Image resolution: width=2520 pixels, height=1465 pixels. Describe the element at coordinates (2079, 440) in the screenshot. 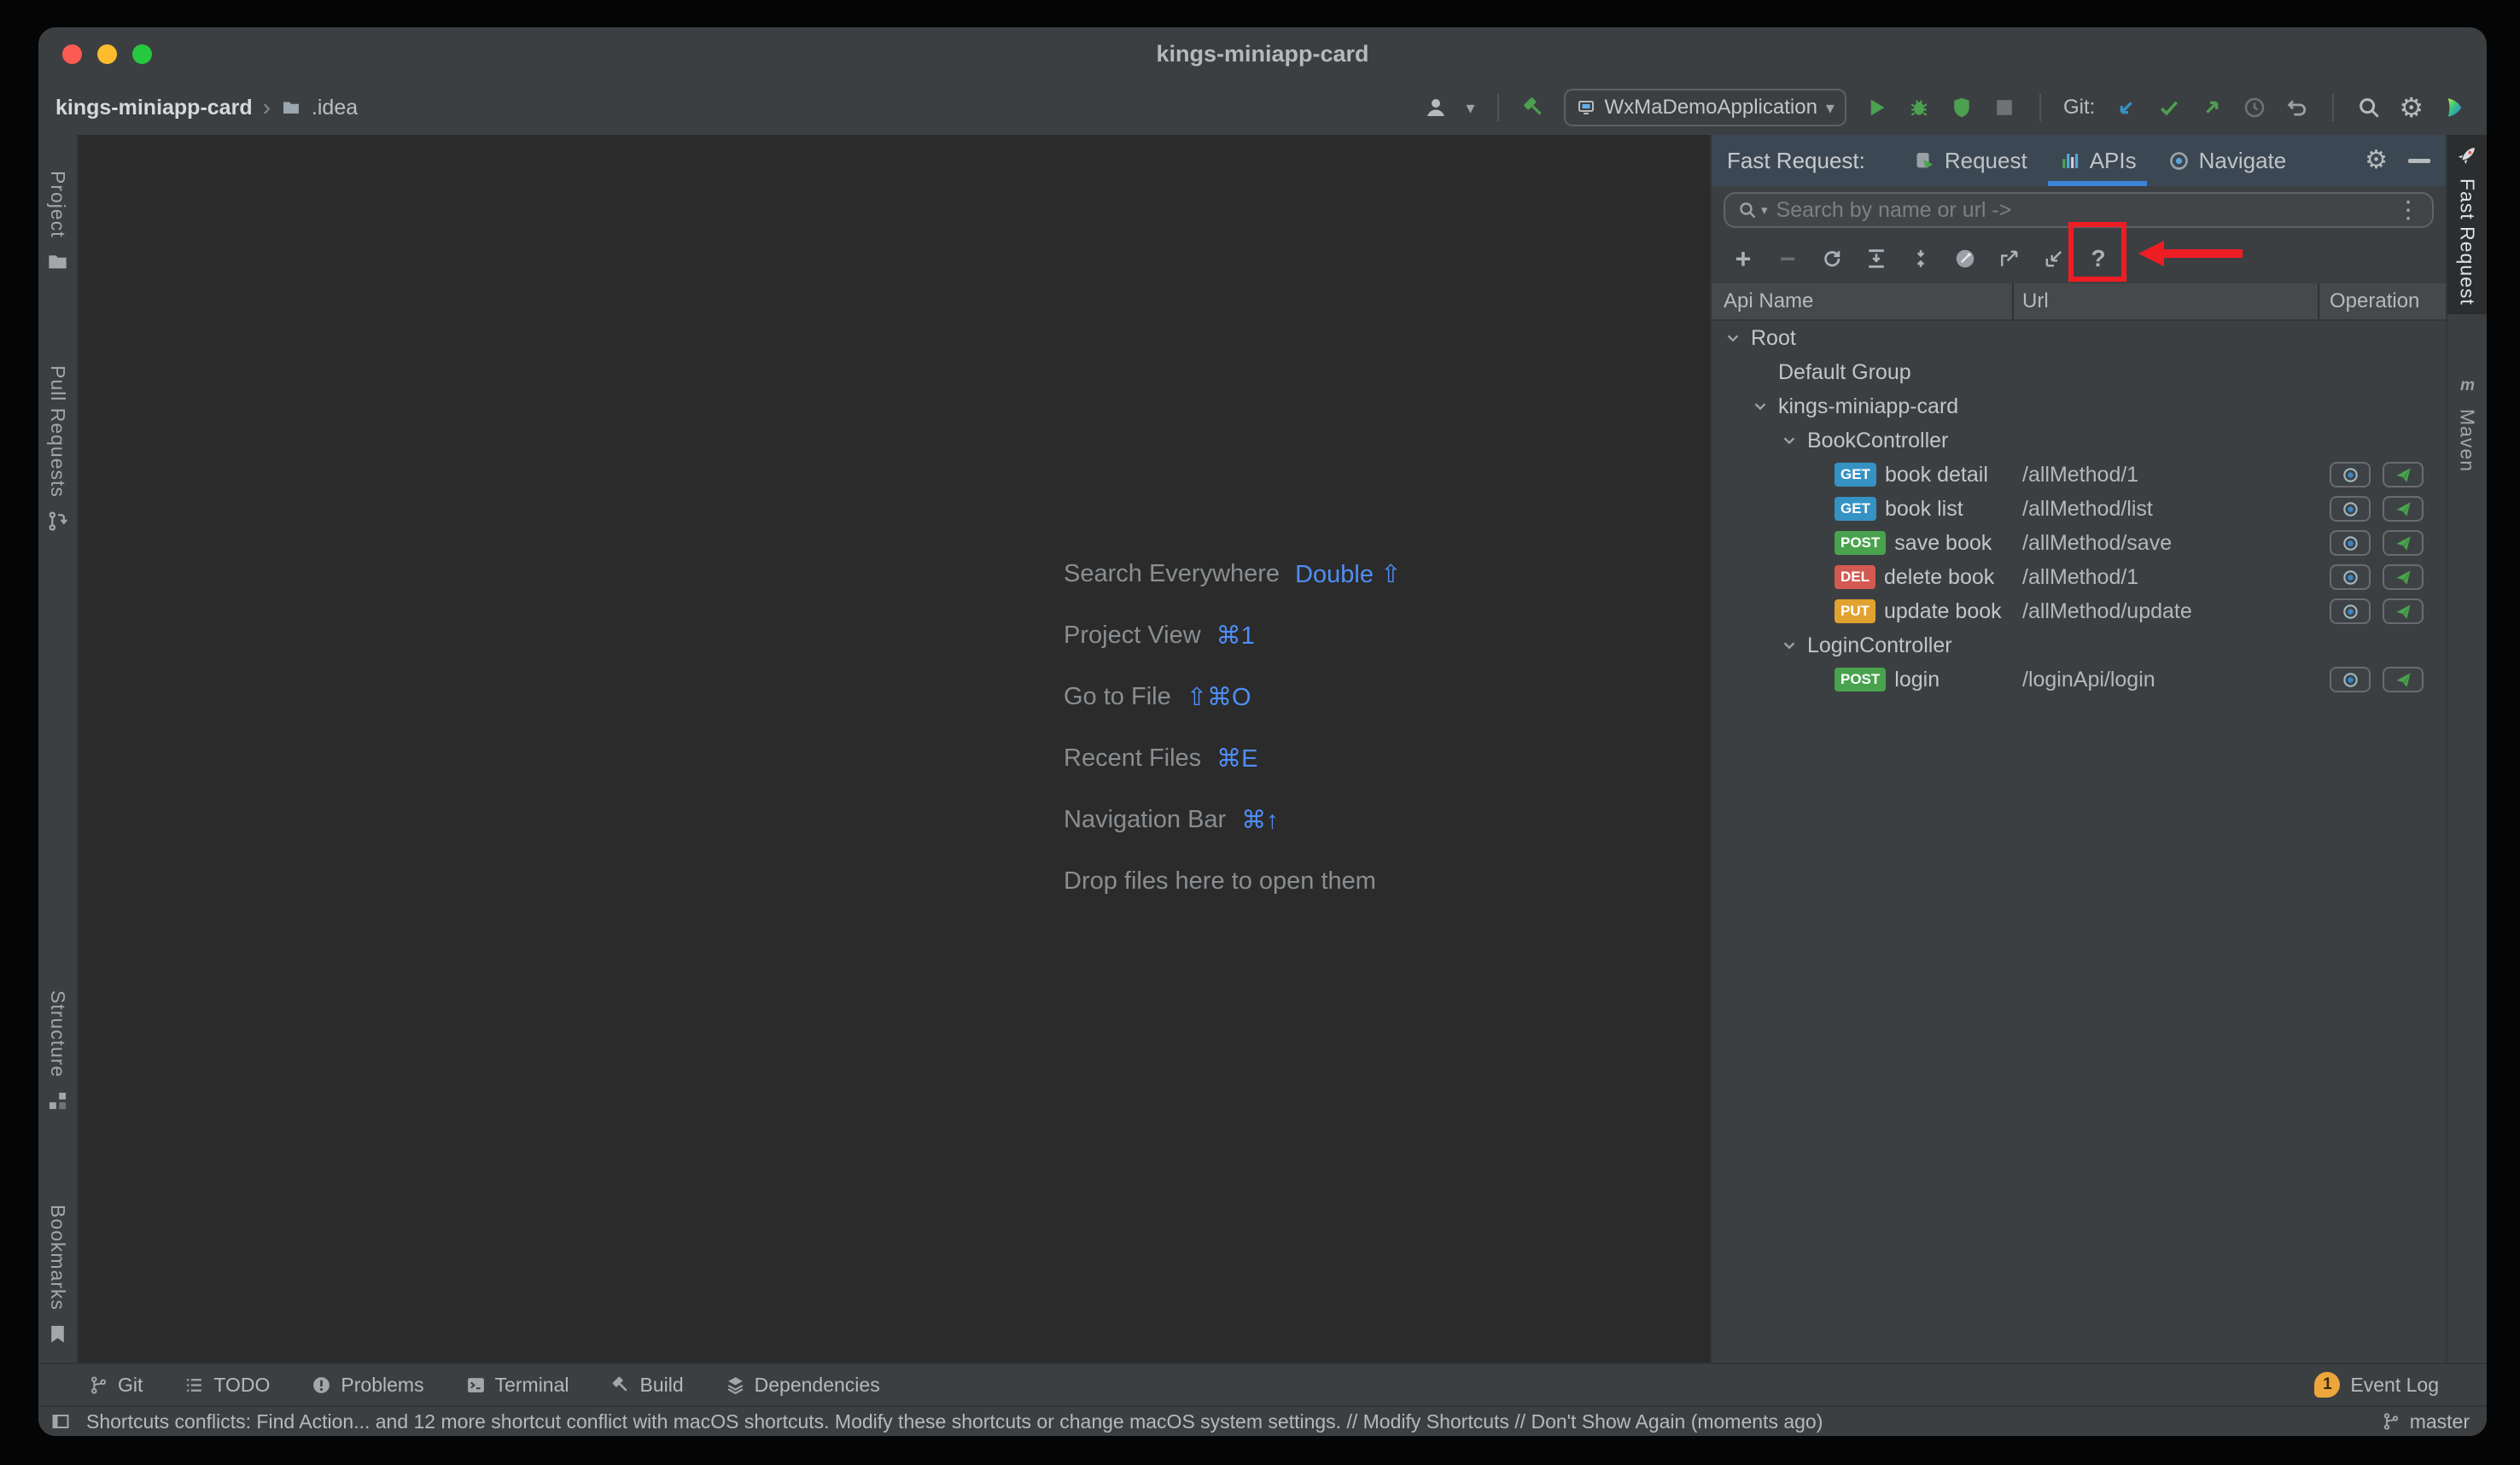

I see `tree-group-BookController: BookController` at that location.